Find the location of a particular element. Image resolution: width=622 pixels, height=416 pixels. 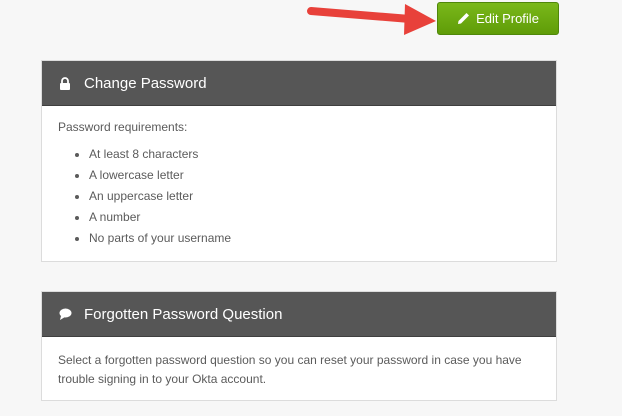

forgotten-question-title: Forgotten Password Question is located at coordinates (183, 314).